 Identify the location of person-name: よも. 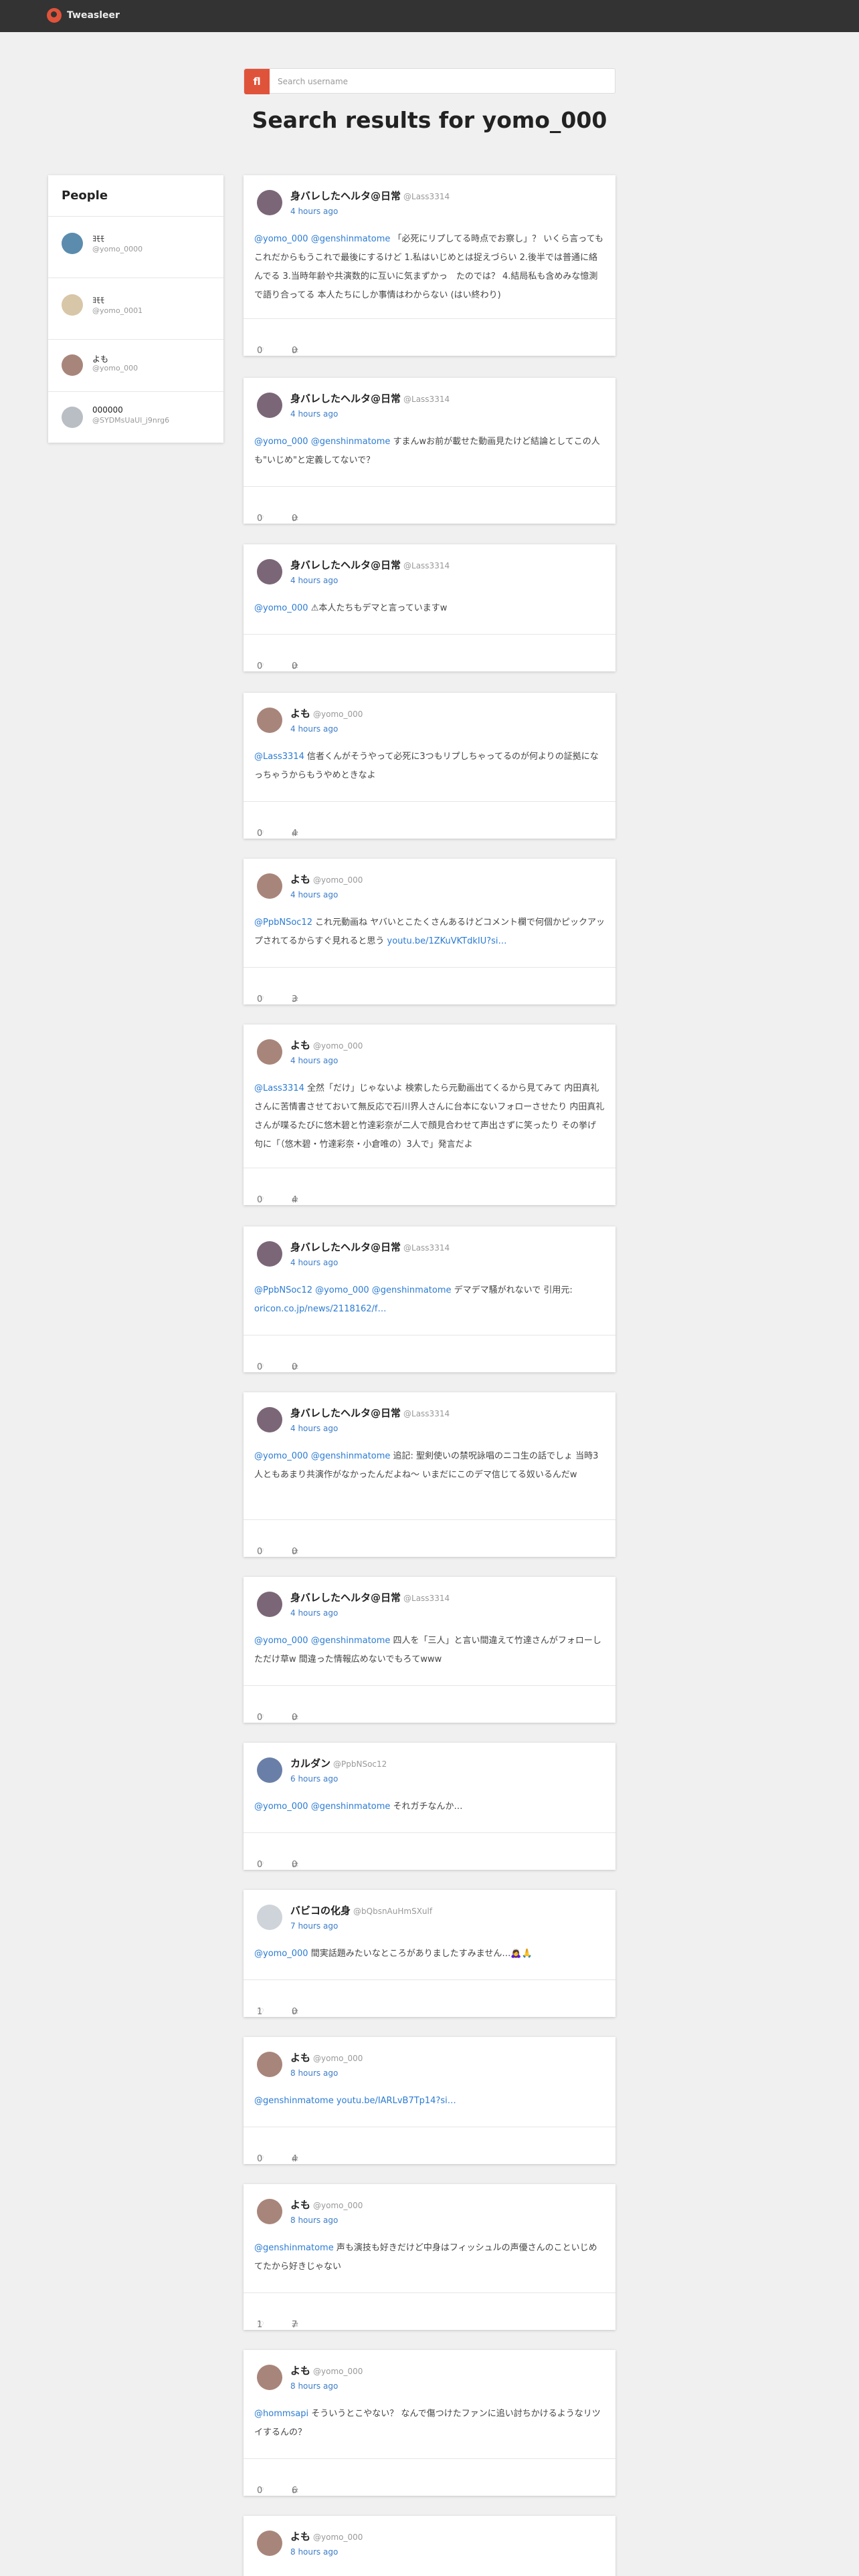
(101, 359).